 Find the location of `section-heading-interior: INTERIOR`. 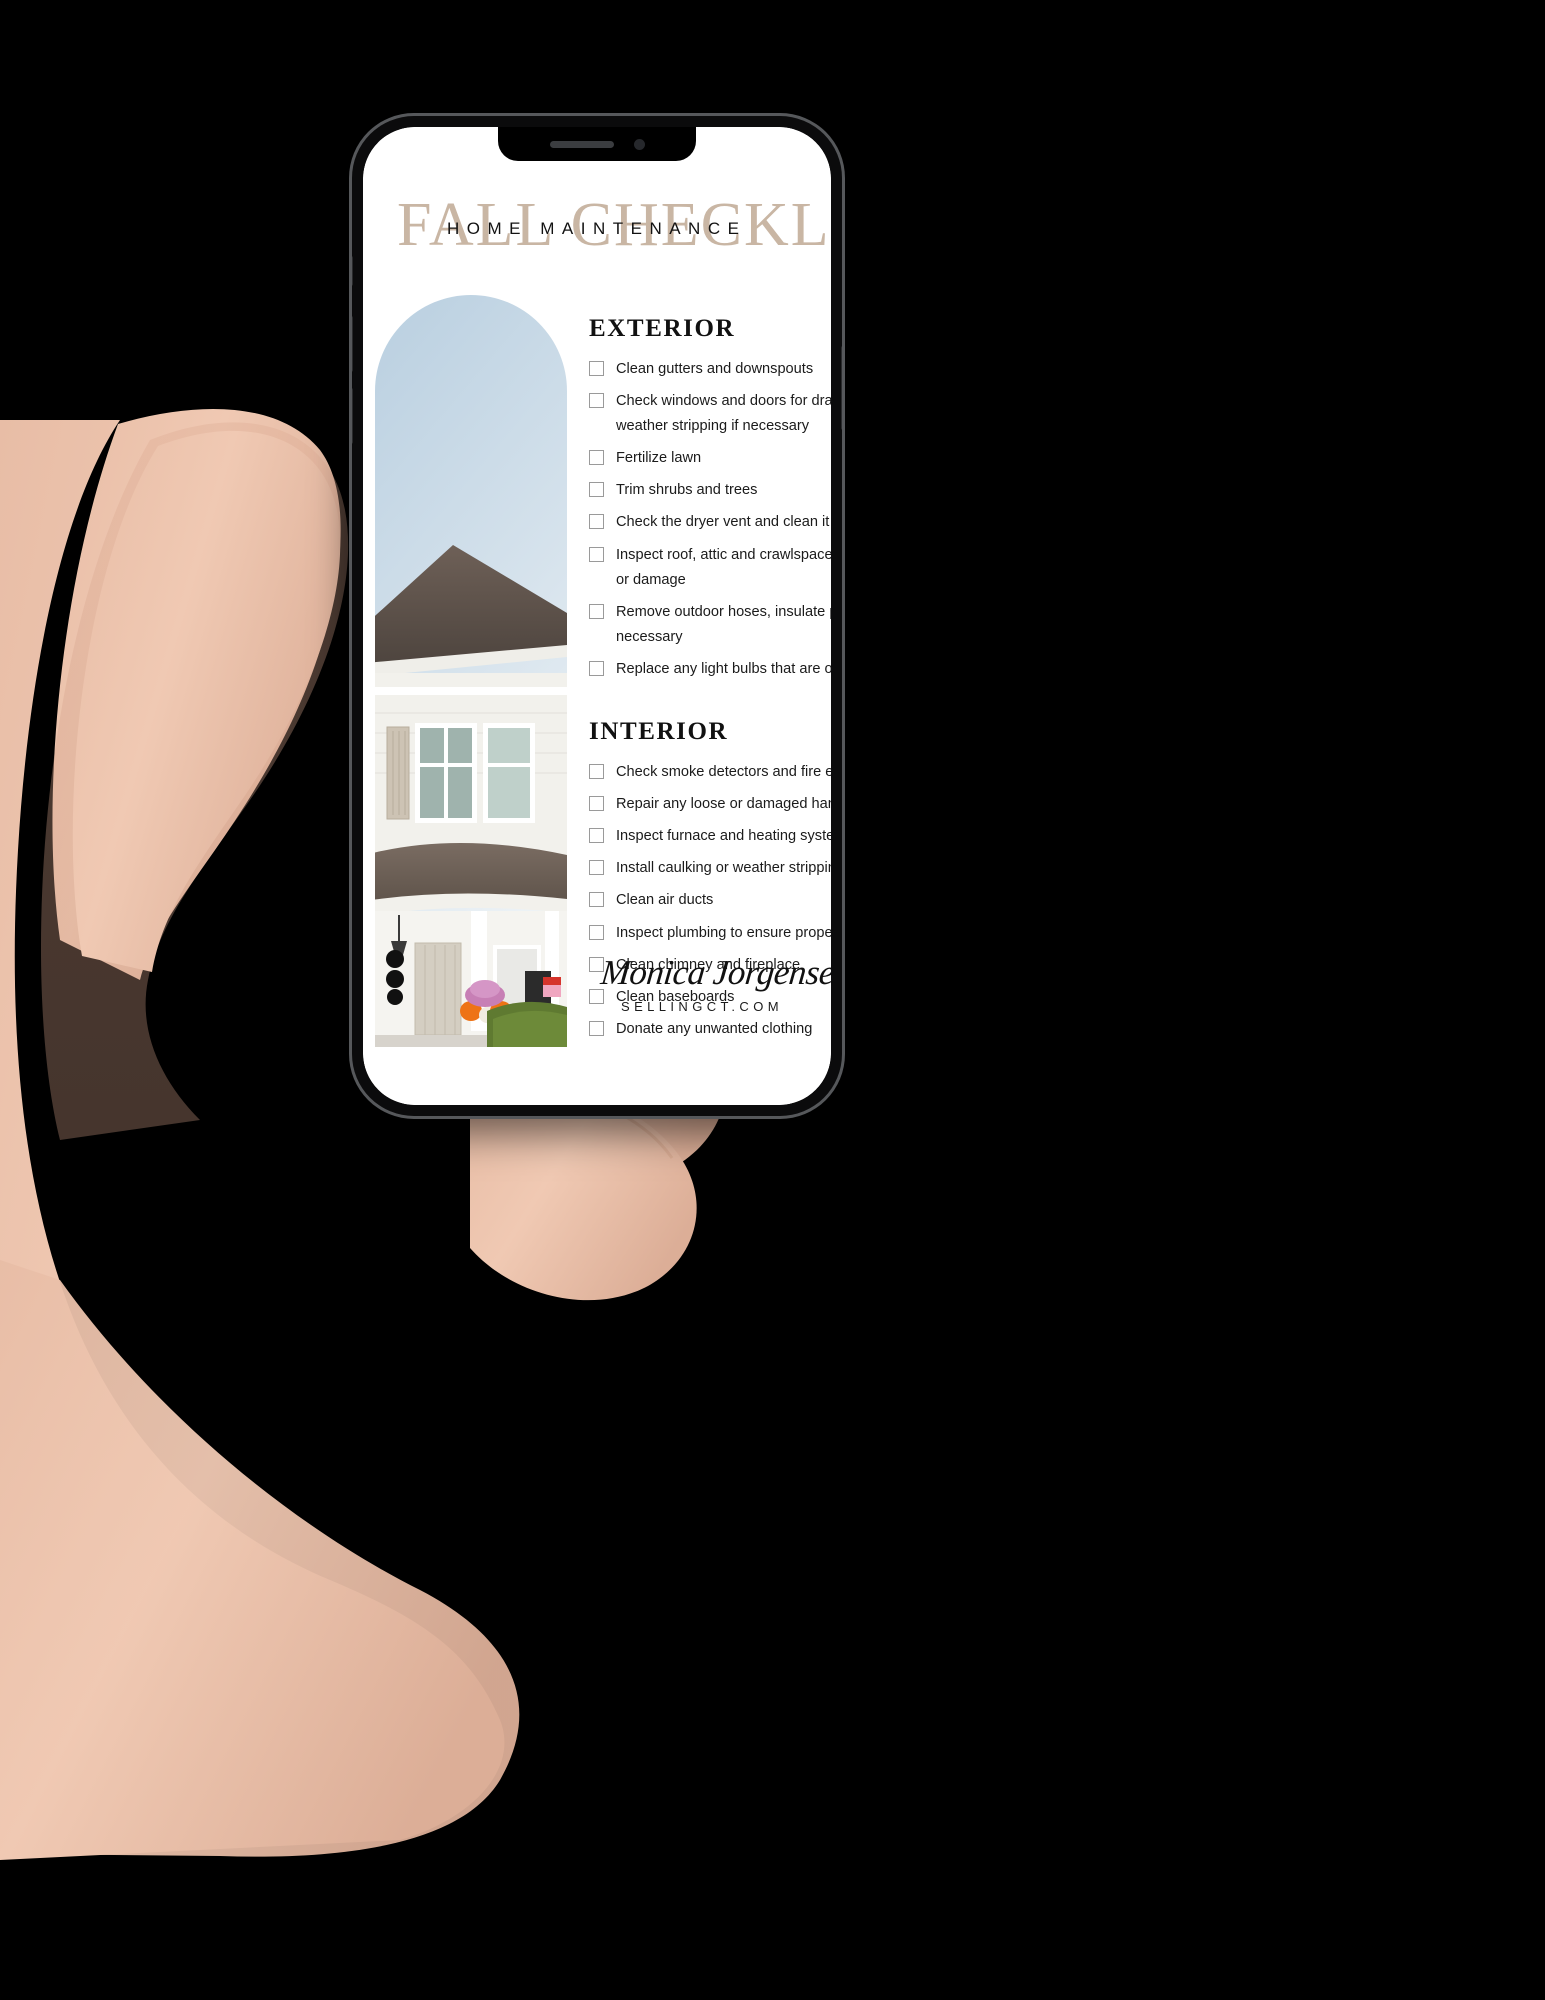

section-heading-interior: INTERIOR is located at coordinates (659, 732).